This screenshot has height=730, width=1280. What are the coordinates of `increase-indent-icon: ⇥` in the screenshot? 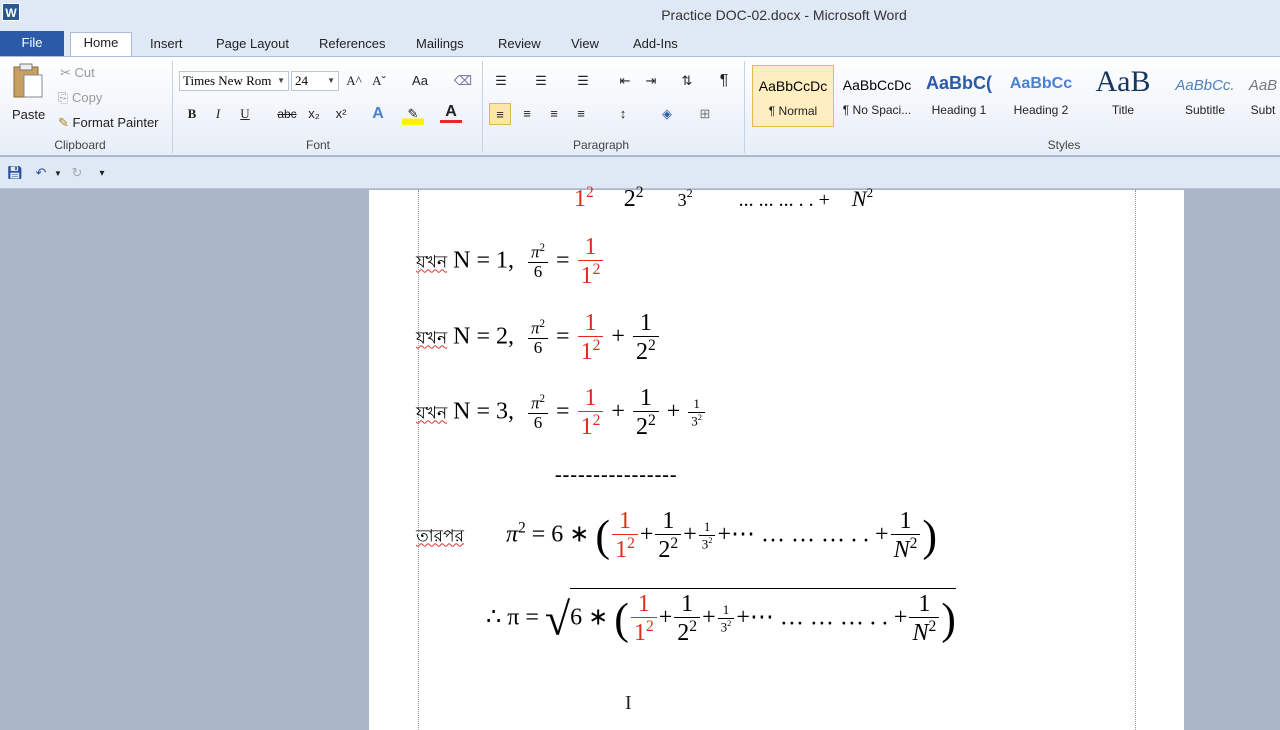 It's located at (651, 81).